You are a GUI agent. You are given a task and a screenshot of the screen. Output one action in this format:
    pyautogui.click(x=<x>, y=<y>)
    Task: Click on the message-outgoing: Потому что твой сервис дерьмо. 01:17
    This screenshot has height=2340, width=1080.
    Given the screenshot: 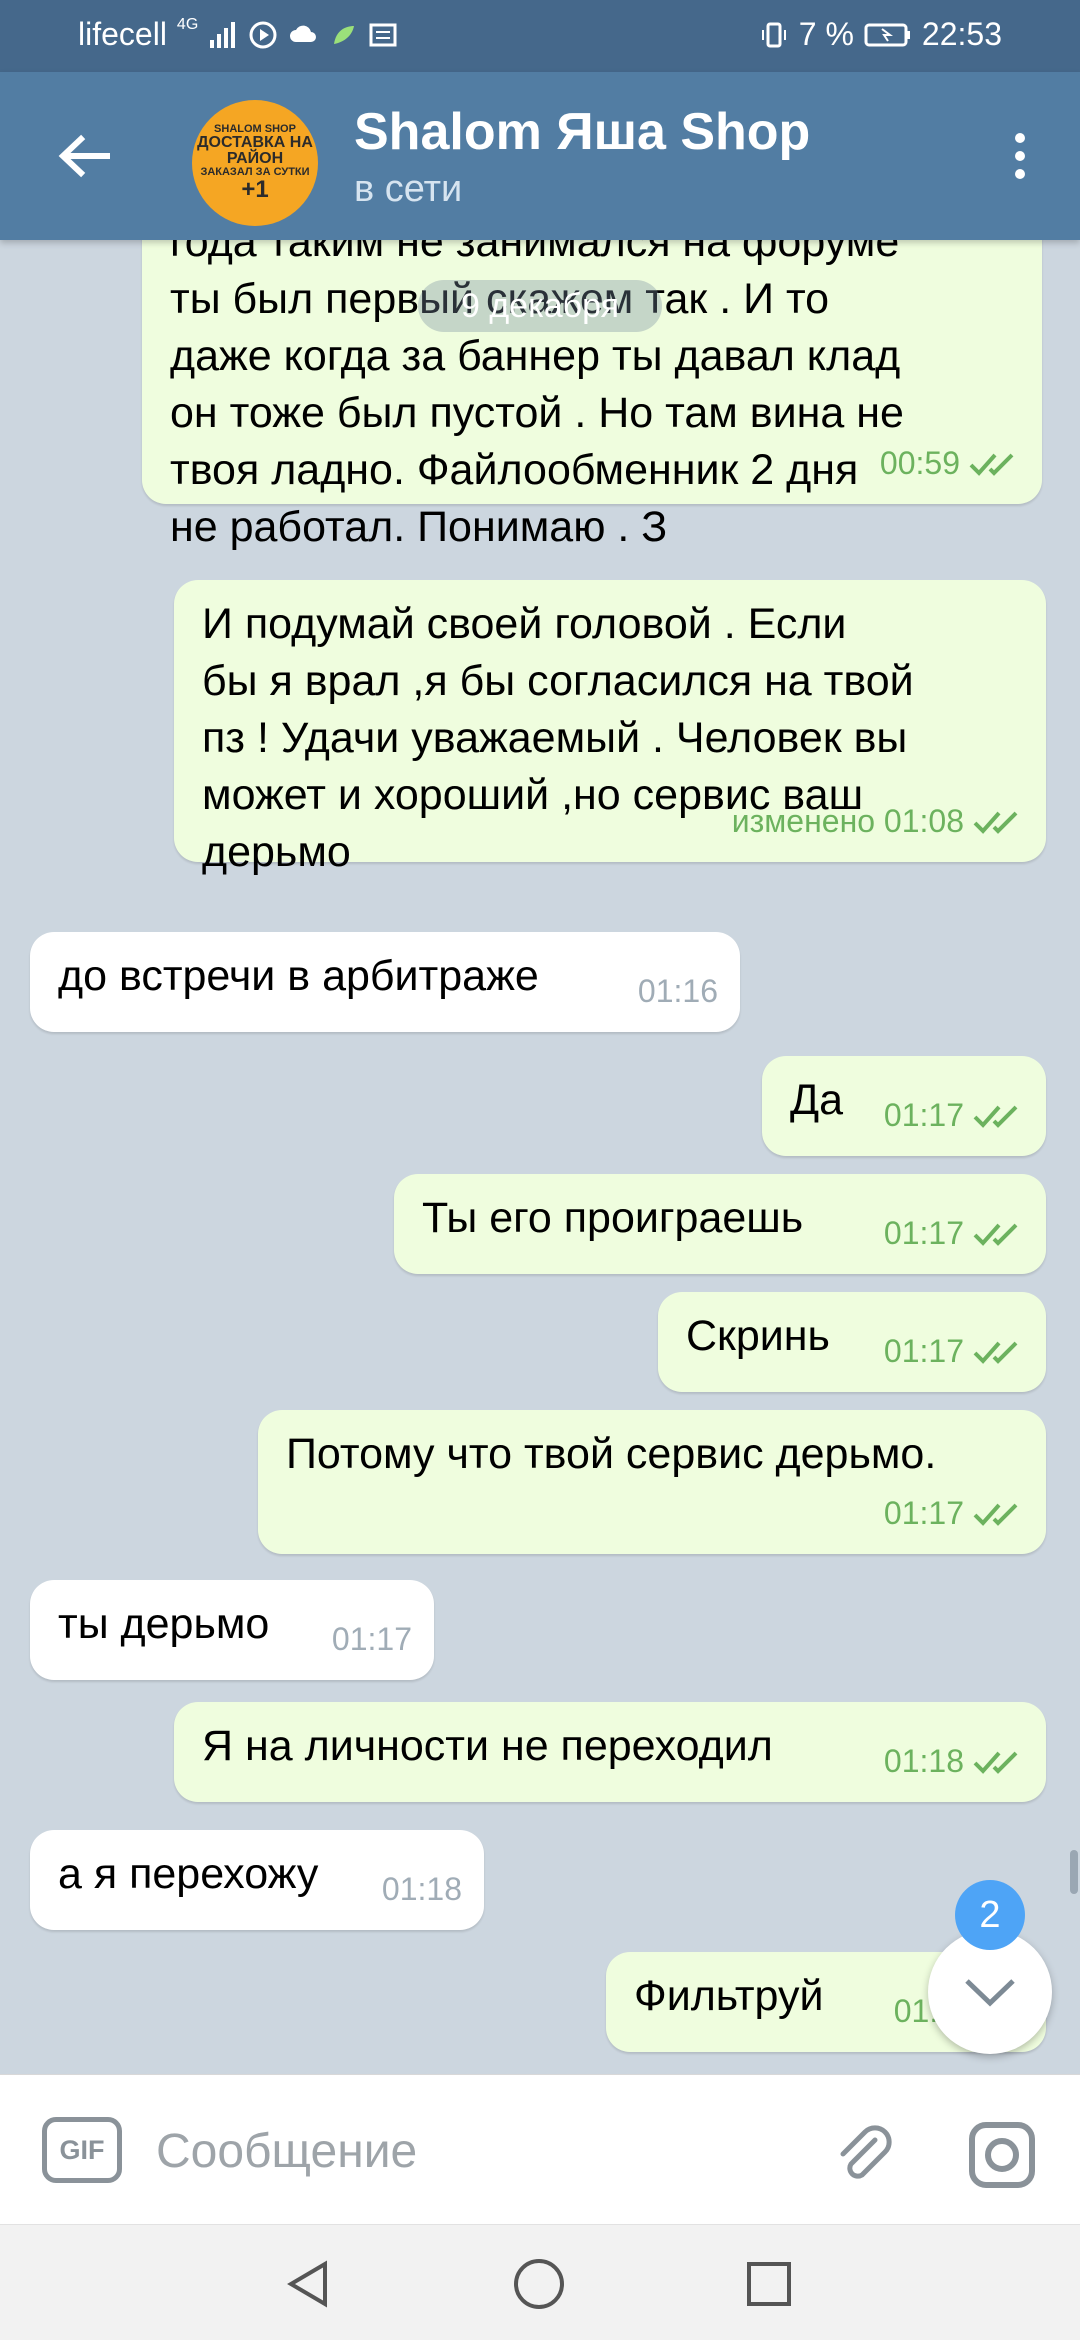 What is the action you would take?
    pyautogui.click(x=652, y=1482)
    